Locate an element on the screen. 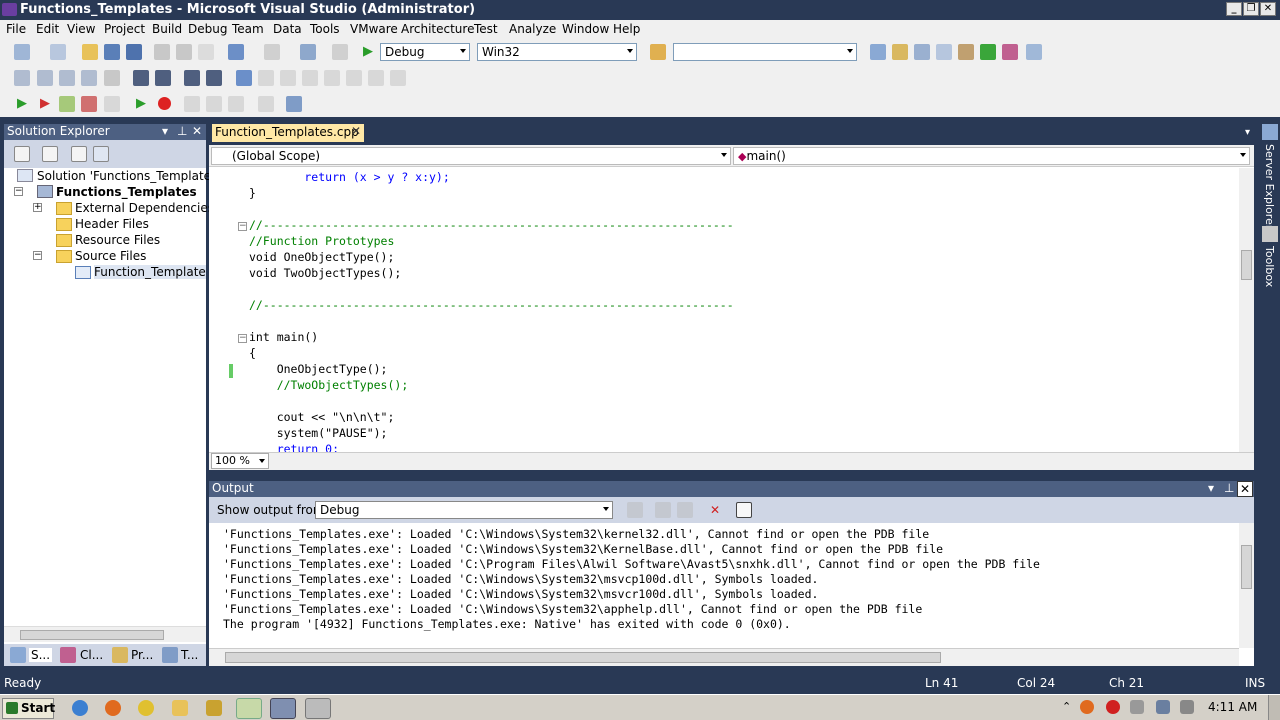  decrease-indent-icon is located at coordinates (141, 78).